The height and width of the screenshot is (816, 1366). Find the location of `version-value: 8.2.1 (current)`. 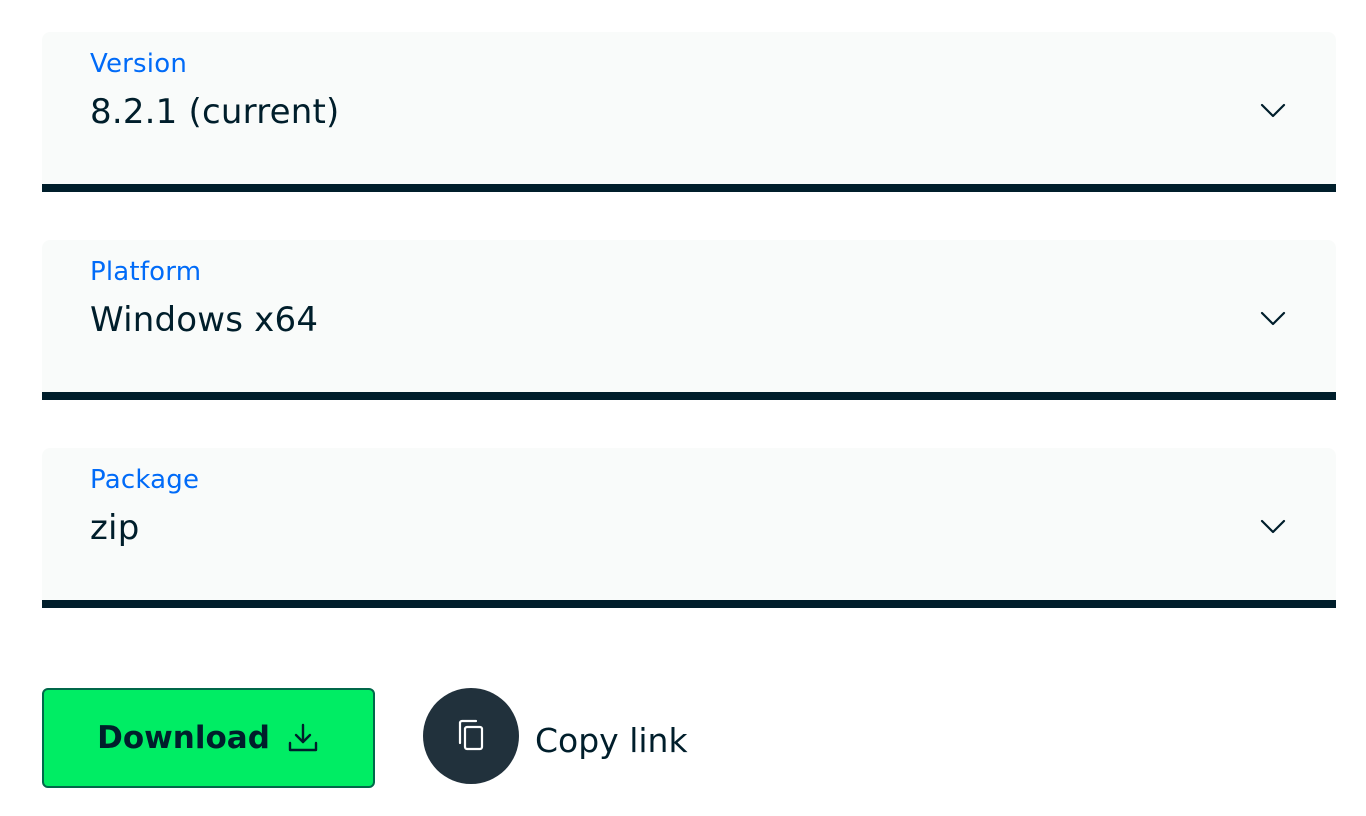

version-value: 8.2.1 (current) is located at coordinates (215, 112).